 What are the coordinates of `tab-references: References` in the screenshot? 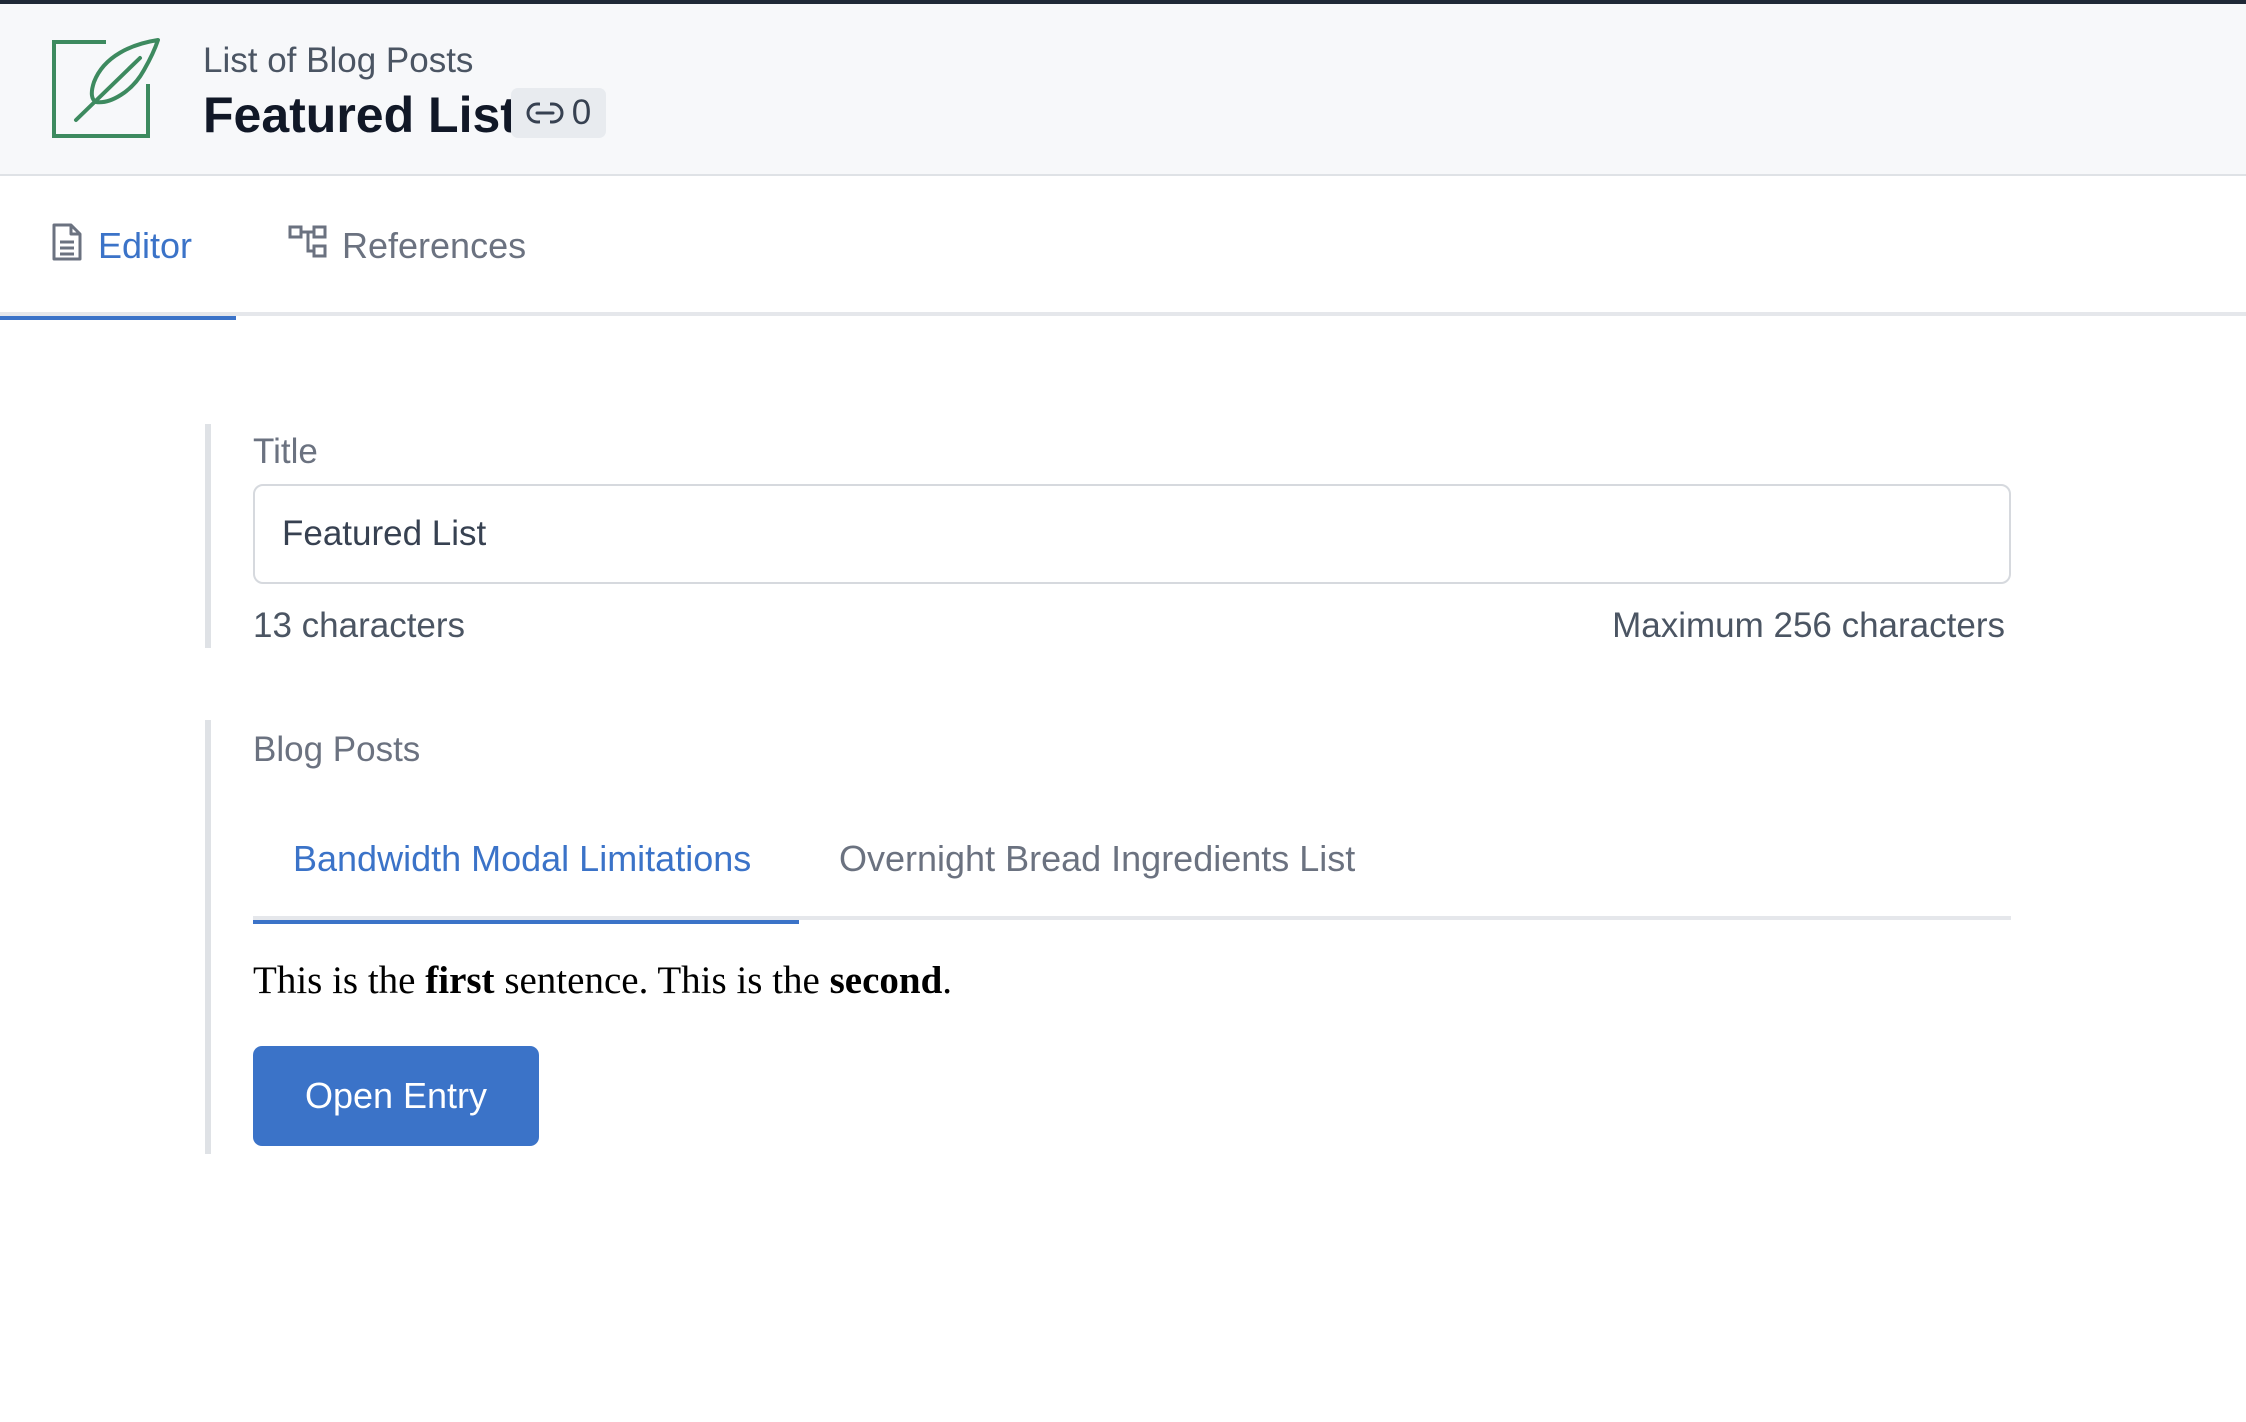 It's located at (401, 246).